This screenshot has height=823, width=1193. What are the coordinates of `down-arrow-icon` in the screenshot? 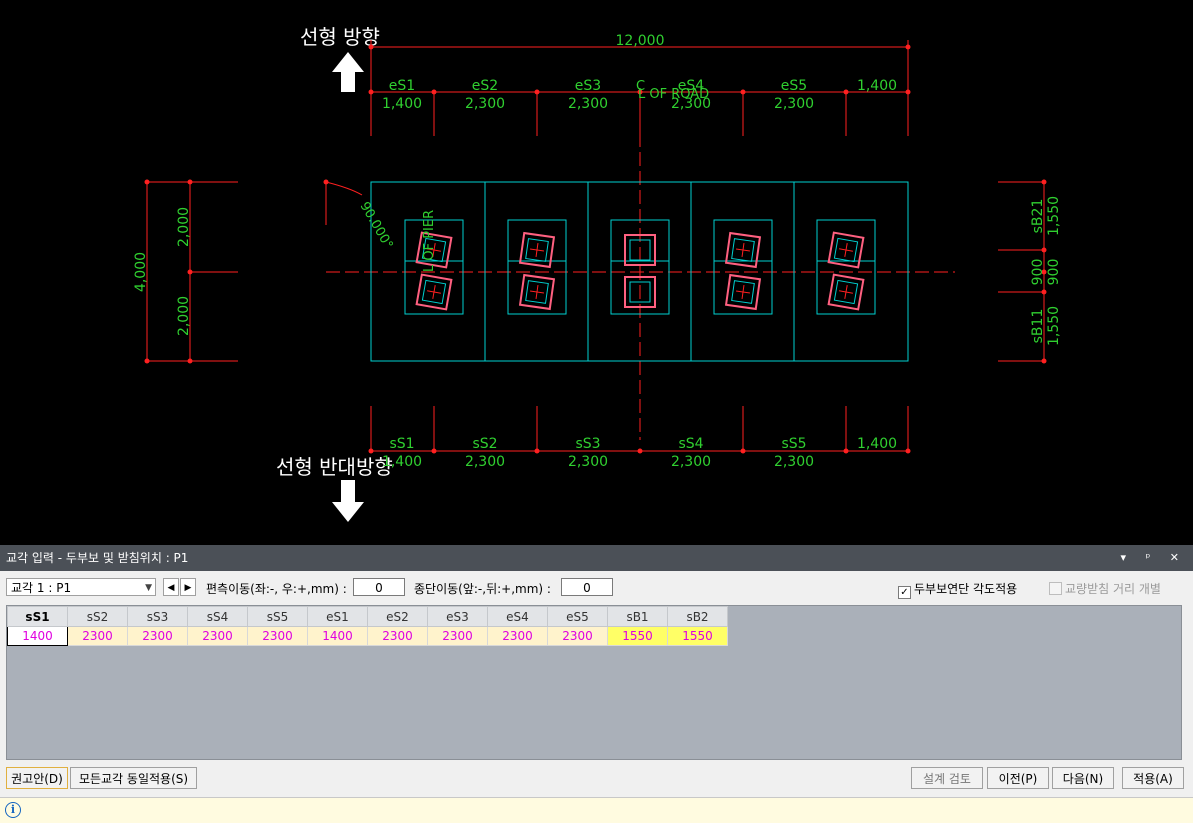 It's located at (348, 501).